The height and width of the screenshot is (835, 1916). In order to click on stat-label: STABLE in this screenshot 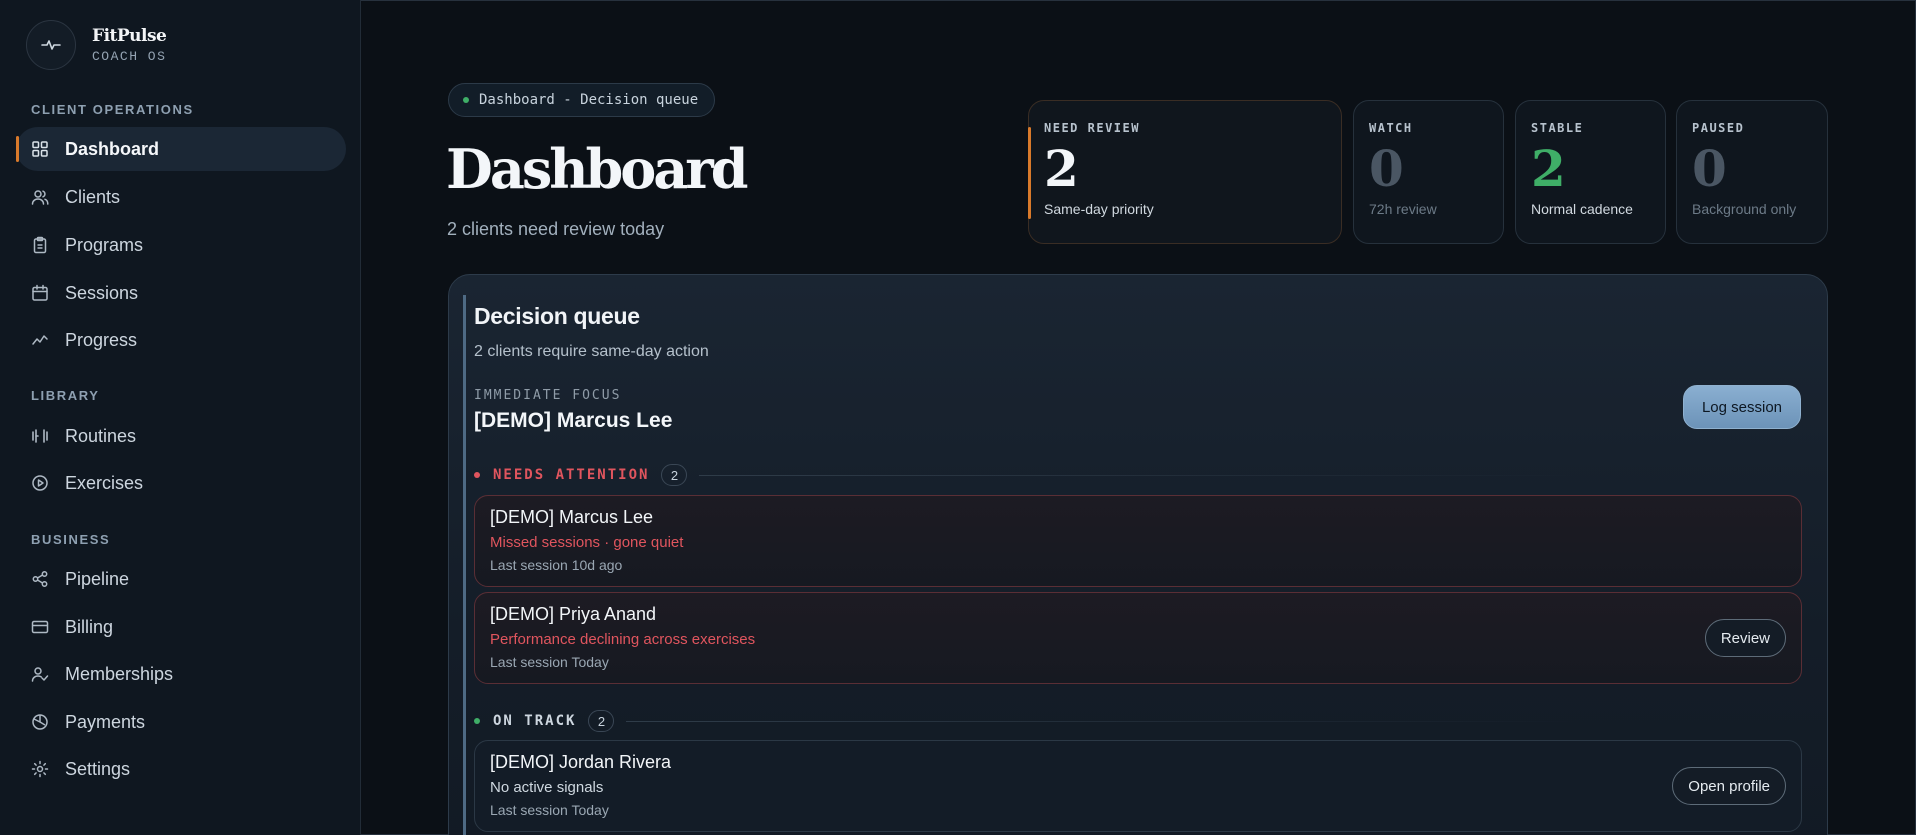, I will do `click(1557, 128)`.